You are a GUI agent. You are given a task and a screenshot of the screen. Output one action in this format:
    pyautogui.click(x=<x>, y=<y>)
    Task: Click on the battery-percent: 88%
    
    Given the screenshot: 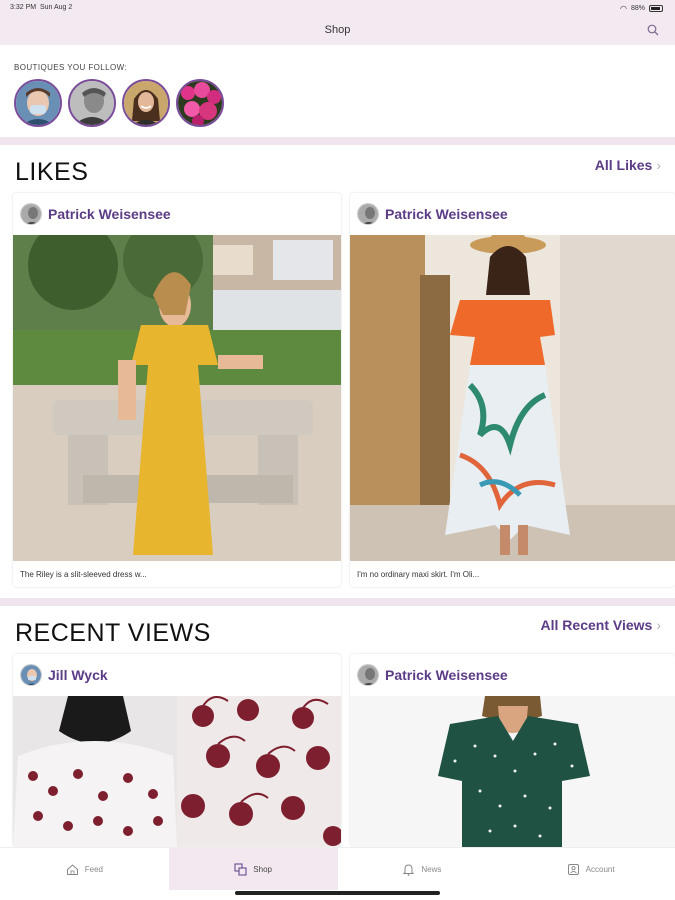 What is the action you would take?
    pyautogui.click(x=637, y=8)
    